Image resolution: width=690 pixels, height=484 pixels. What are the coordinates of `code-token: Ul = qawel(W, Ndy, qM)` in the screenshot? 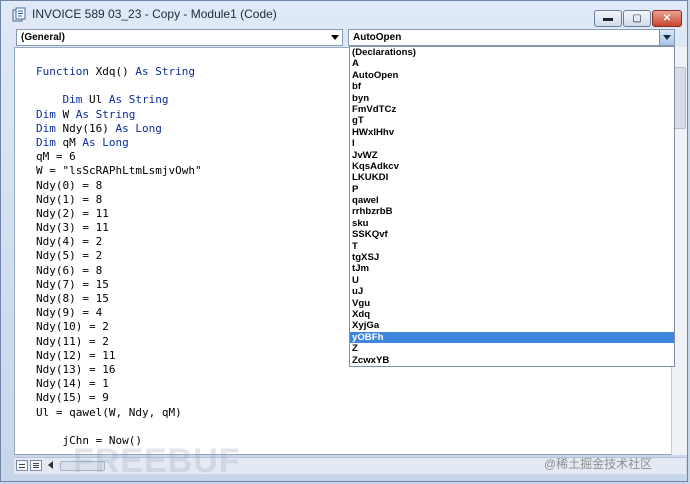 It's located at (109, 412).